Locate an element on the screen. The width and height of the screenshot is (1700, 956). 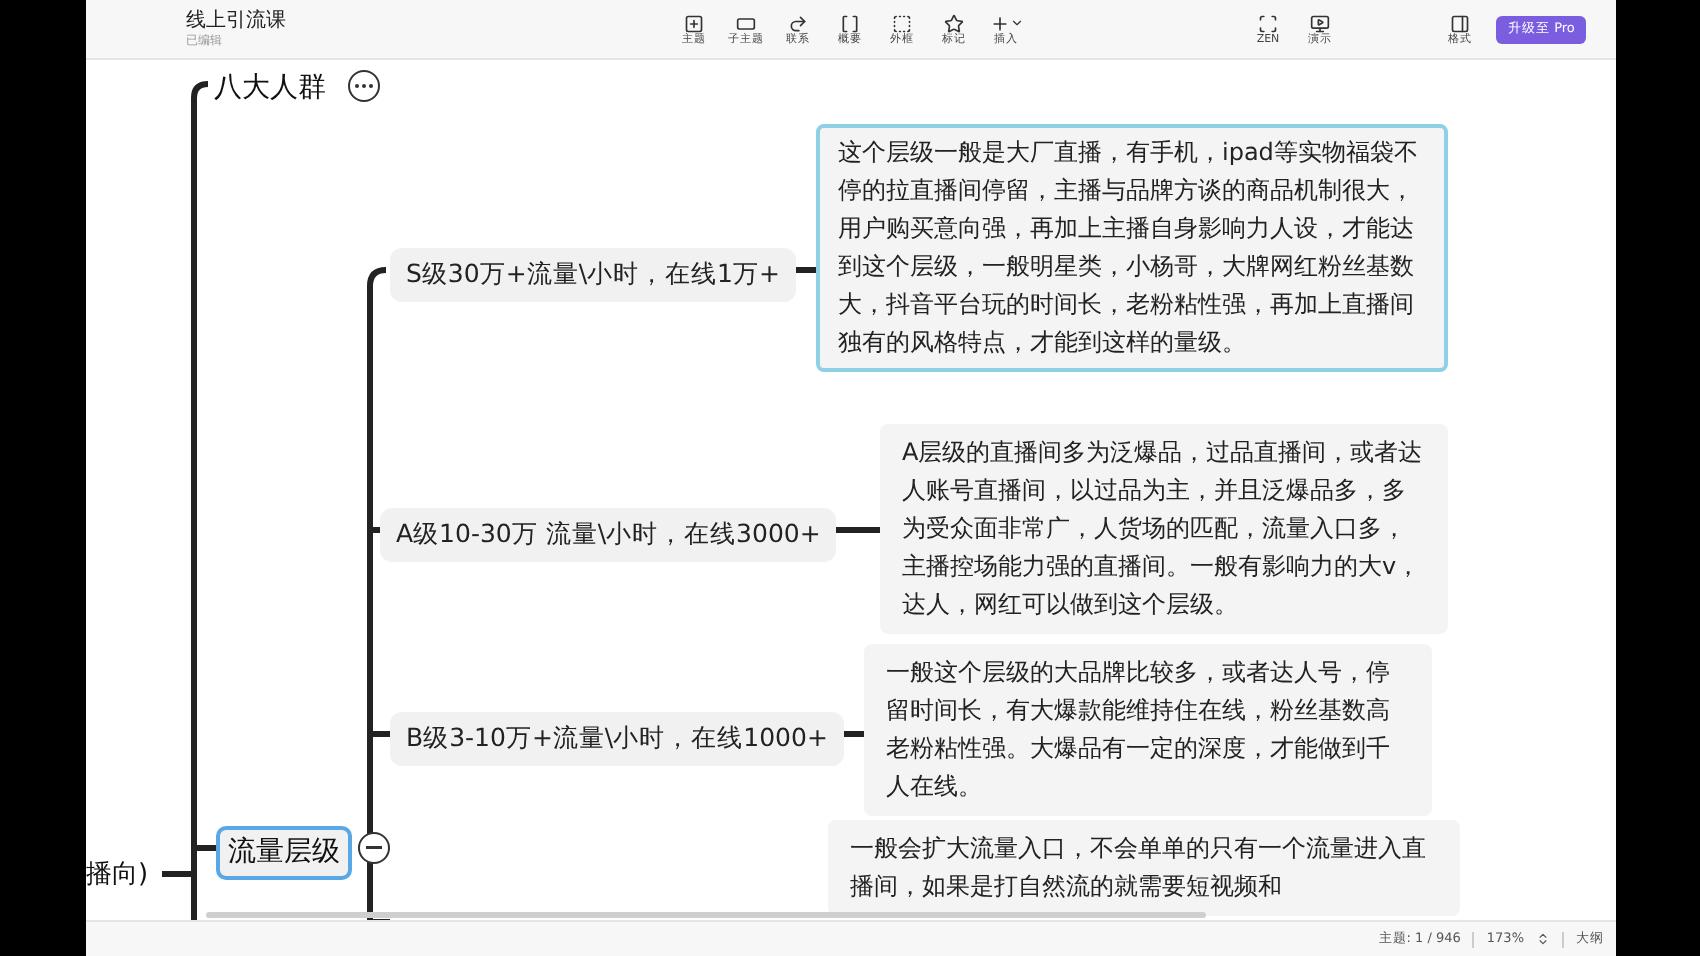
subtopic-node: A级10-30万 流量\小时，在线3000+ is located at coordinates (608, 535).